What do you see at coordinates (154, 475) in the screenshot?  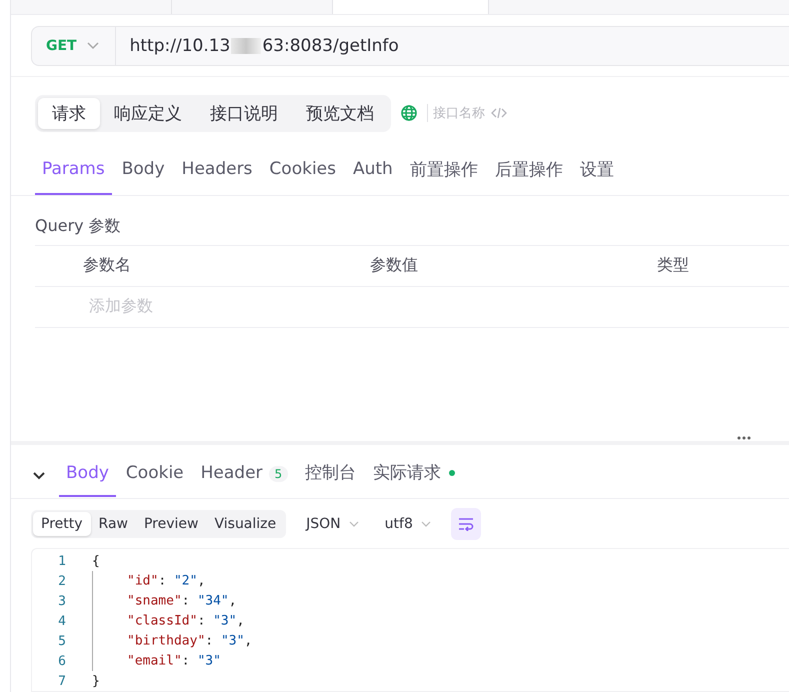 I see `response-tab: Cookie` at bounding box center [154, 475].